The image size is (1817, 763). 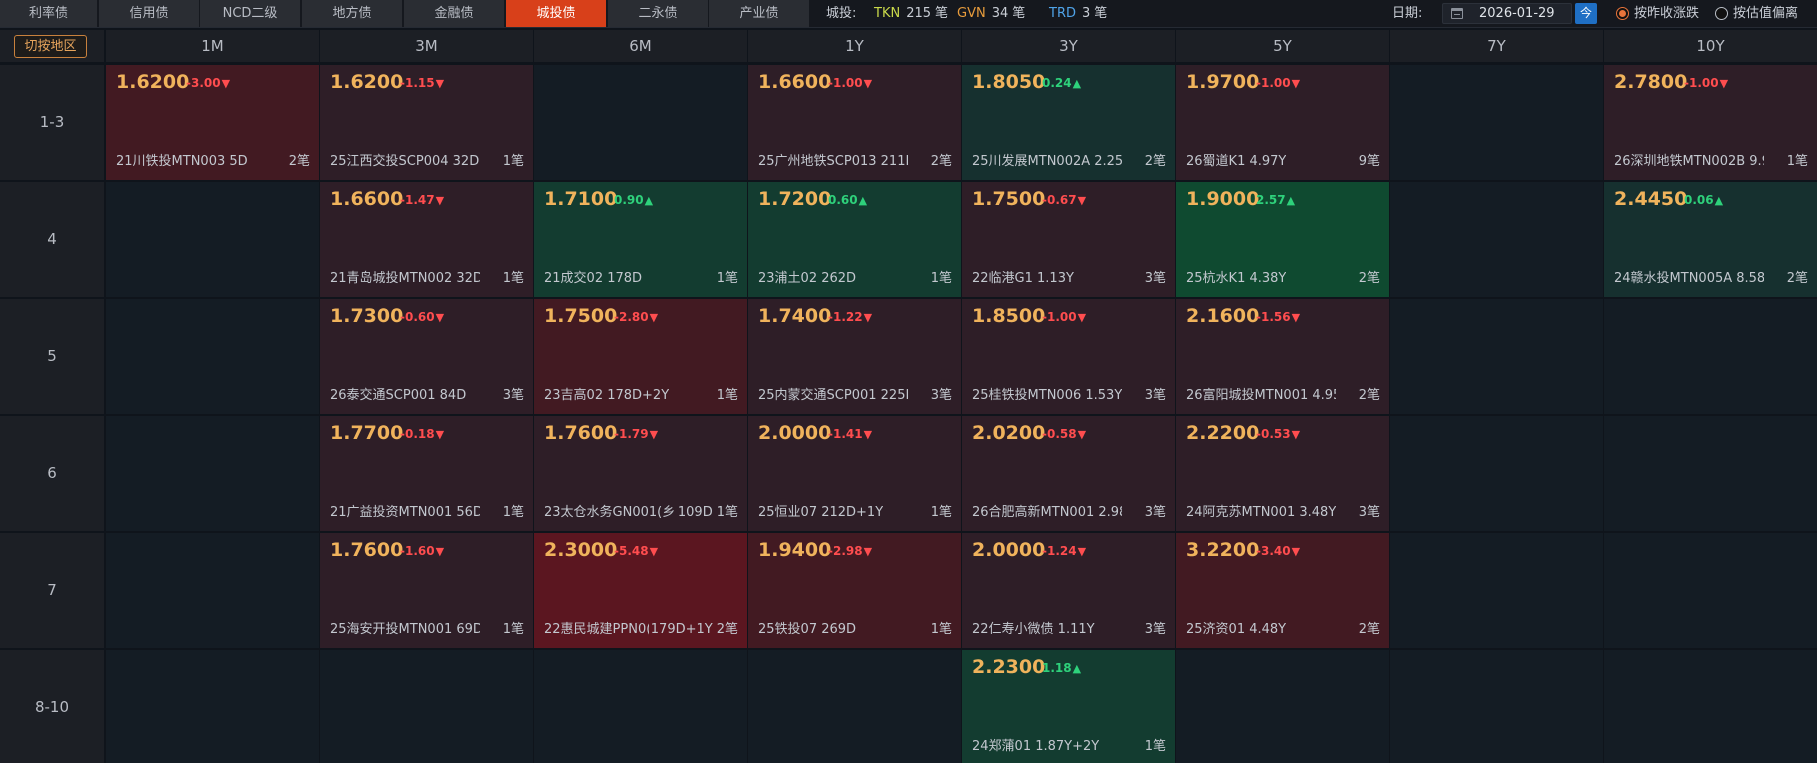 What do you see at coordinates (640, 46) in the screenshot?
I see `column-header-6m: 6M` at bounding box center [640, 46].